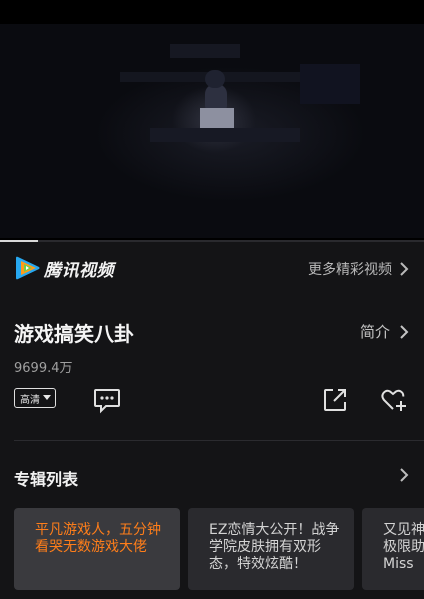  What do you see at coordinates (98, 538) in the screenshot?
I see `album-item-title: 平凡游戏人，五分钟看哭无数游戏大佬` at bounding box center [98, 538].